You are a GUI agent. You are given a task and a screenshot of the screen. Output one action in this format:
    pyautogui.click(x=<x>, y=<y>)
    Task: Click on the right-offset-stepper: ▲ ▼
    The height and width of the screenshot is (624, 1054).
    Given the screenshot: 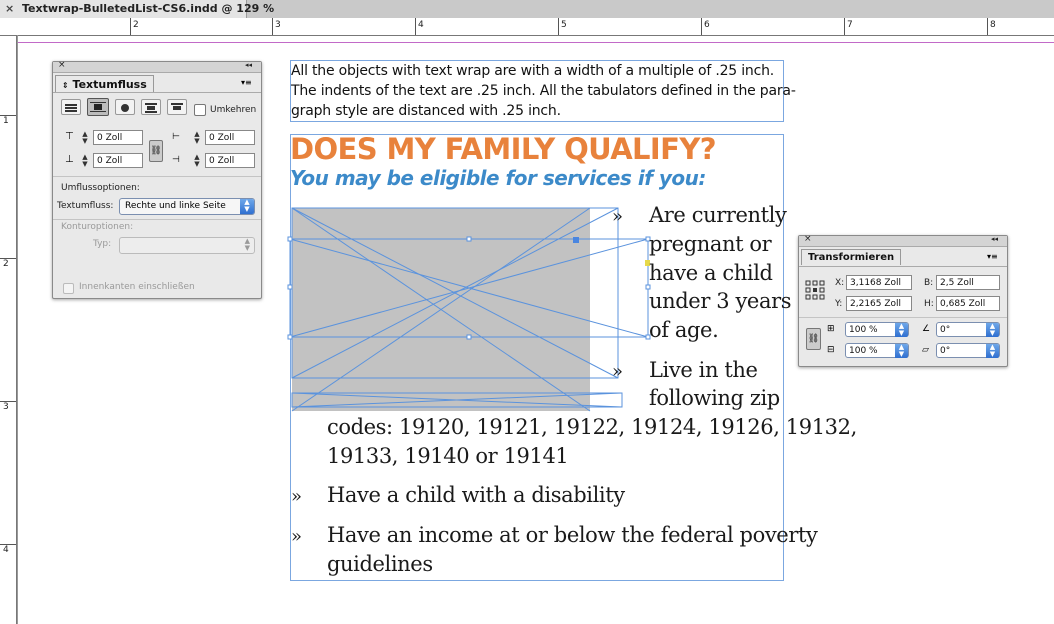 What is the action you would take?
    pyautogui.click(x=197, y=162)
    